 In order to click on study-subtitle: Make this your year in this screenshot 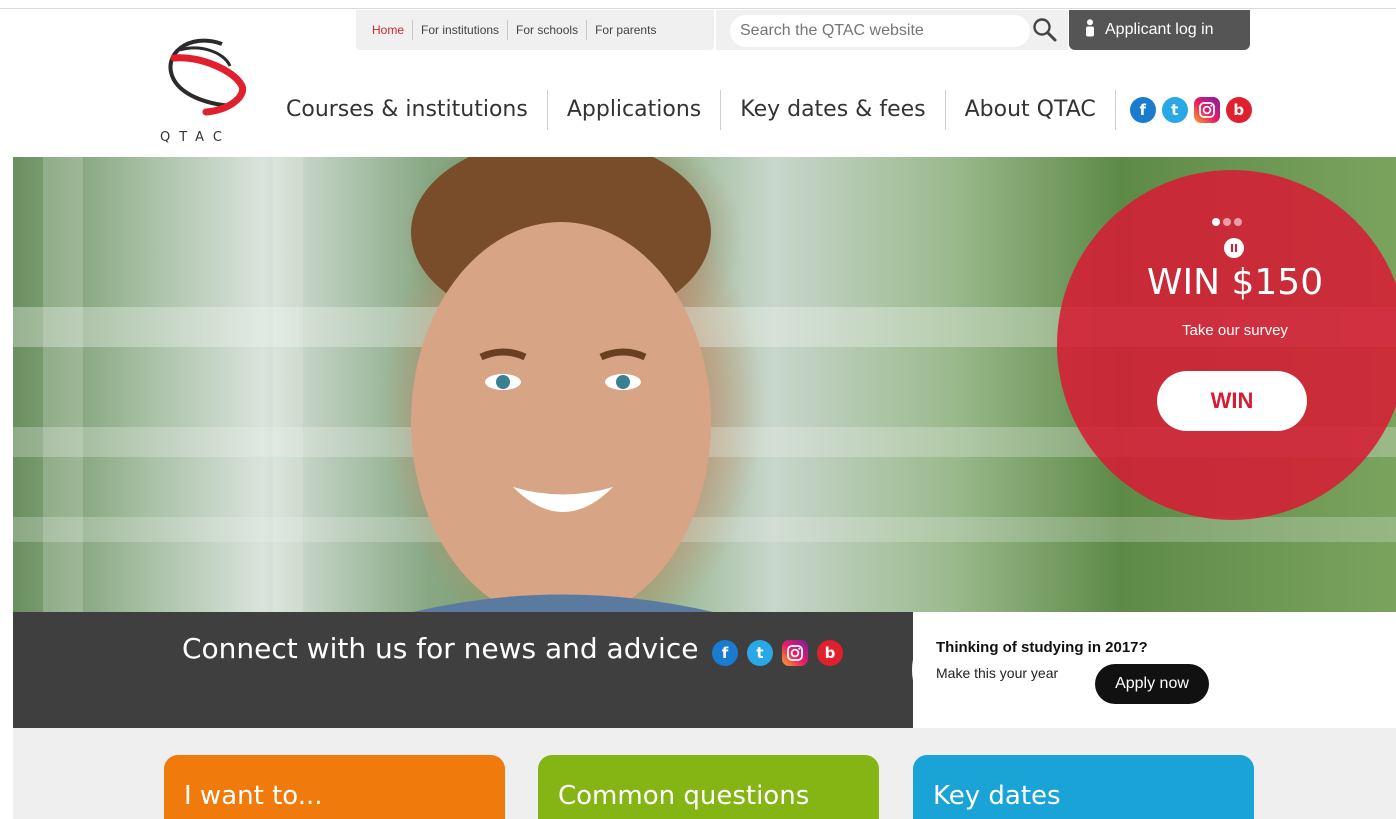, I will do `click(997, 673)`.